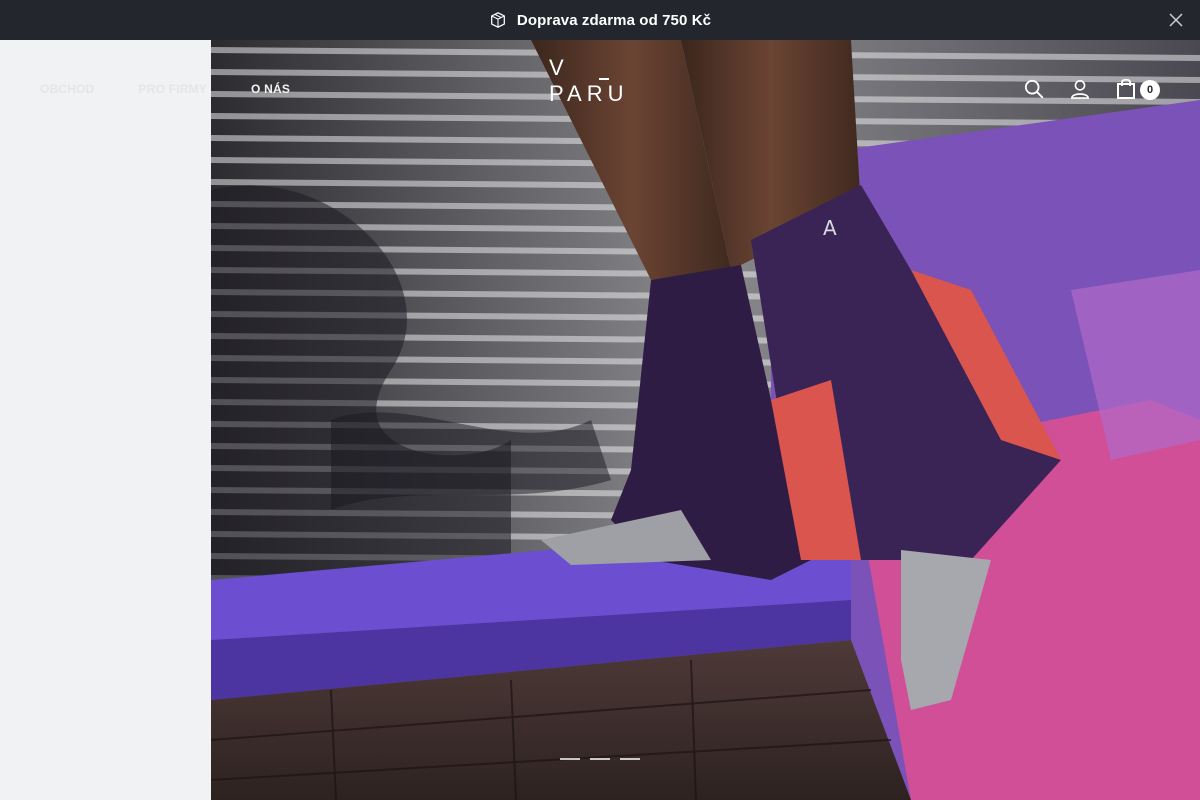 The width and height of the screenshot is (1200, 800). What do you see at coordinates (1034, 89) in the screenshot?
I see `search-icon` at bounding box center [1034, 89].